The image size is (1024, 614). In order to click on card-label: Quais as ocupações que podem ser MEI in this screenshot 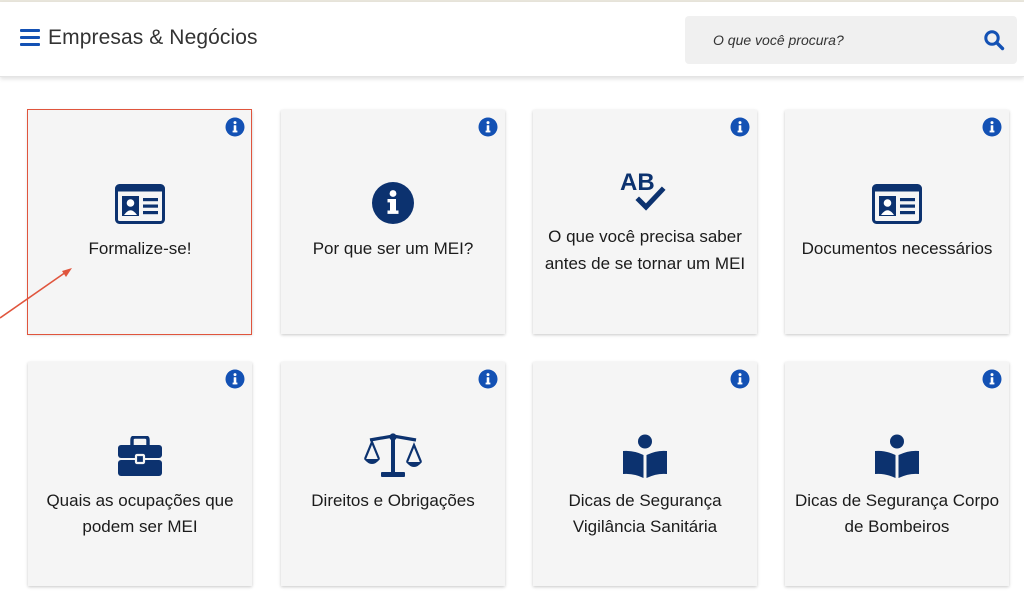, I will do `click(140, 513)`.